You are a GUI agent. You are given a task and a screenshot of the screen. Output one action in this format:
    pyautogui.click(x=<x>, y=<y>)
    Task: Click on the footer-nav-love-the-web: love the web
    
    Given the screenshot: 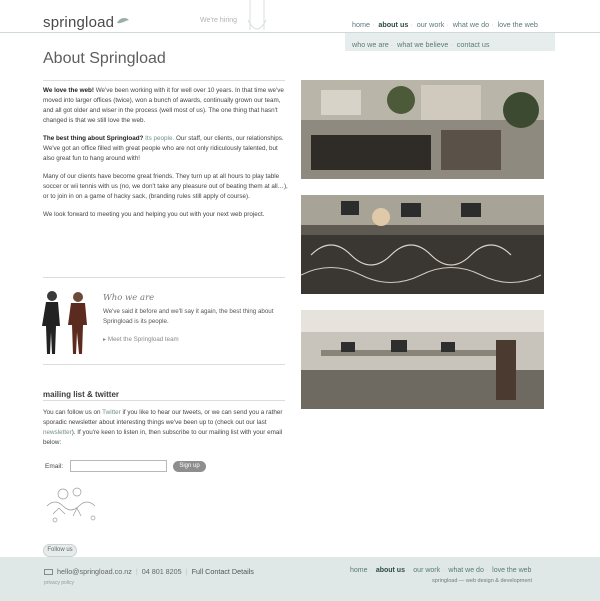 What is the action you would take?
    pyautogui.click(x=511, y=570)
    